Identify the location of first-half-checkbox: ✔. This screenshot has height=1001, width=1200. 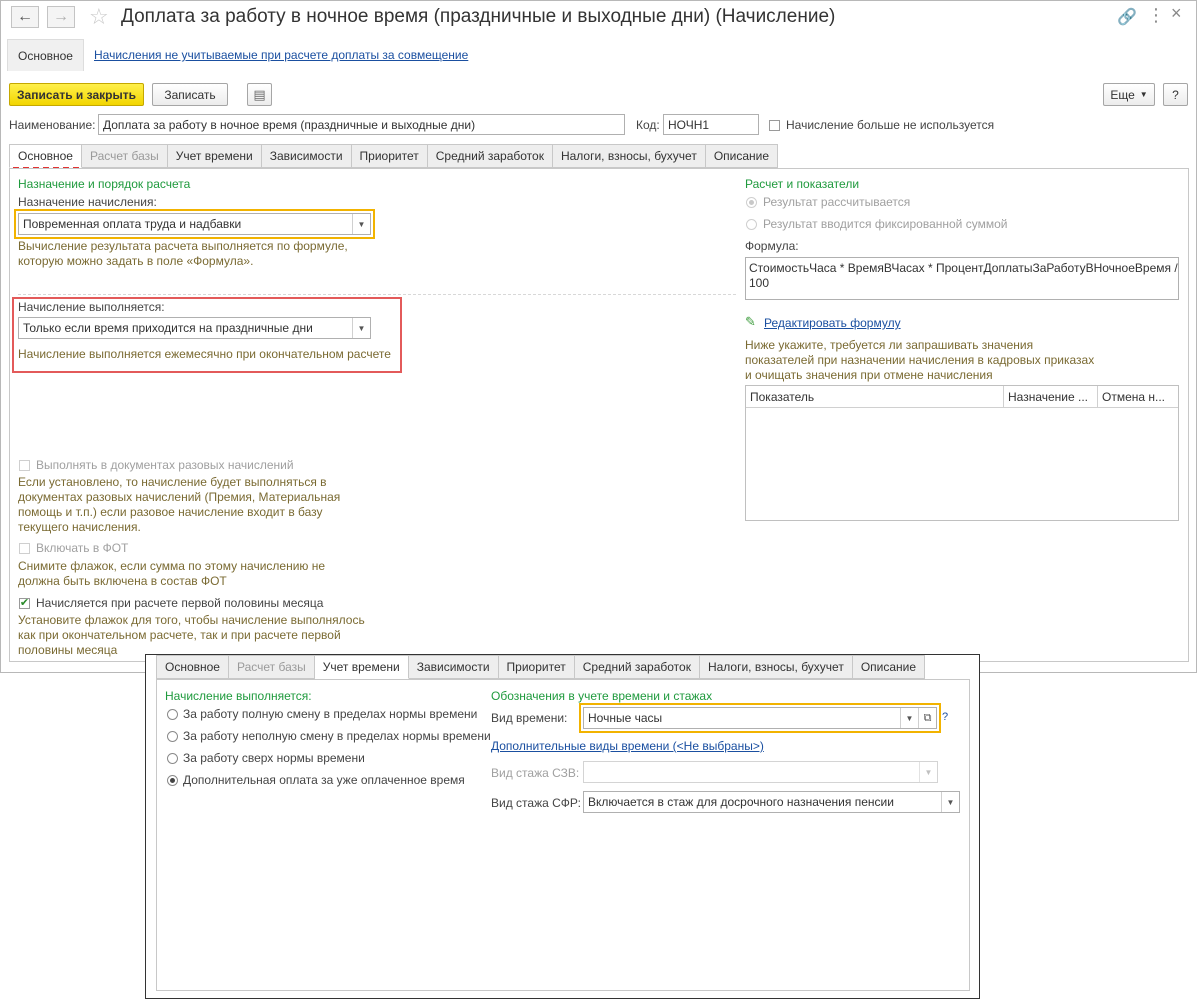
(24, 603).